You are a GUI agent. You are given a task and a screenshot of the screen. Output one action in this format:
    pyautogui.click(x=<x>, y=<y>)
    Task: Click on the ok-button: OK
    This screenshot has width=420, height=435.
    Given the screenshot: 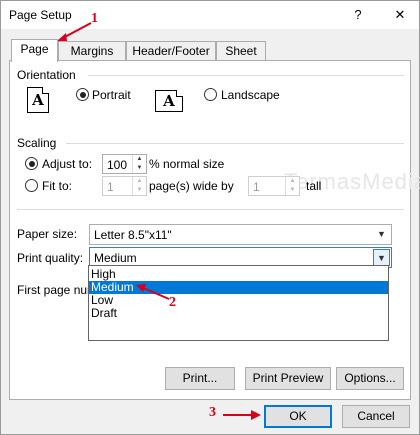 What is the action you would take?
    pyautogui.click(x=298, y=416)
    